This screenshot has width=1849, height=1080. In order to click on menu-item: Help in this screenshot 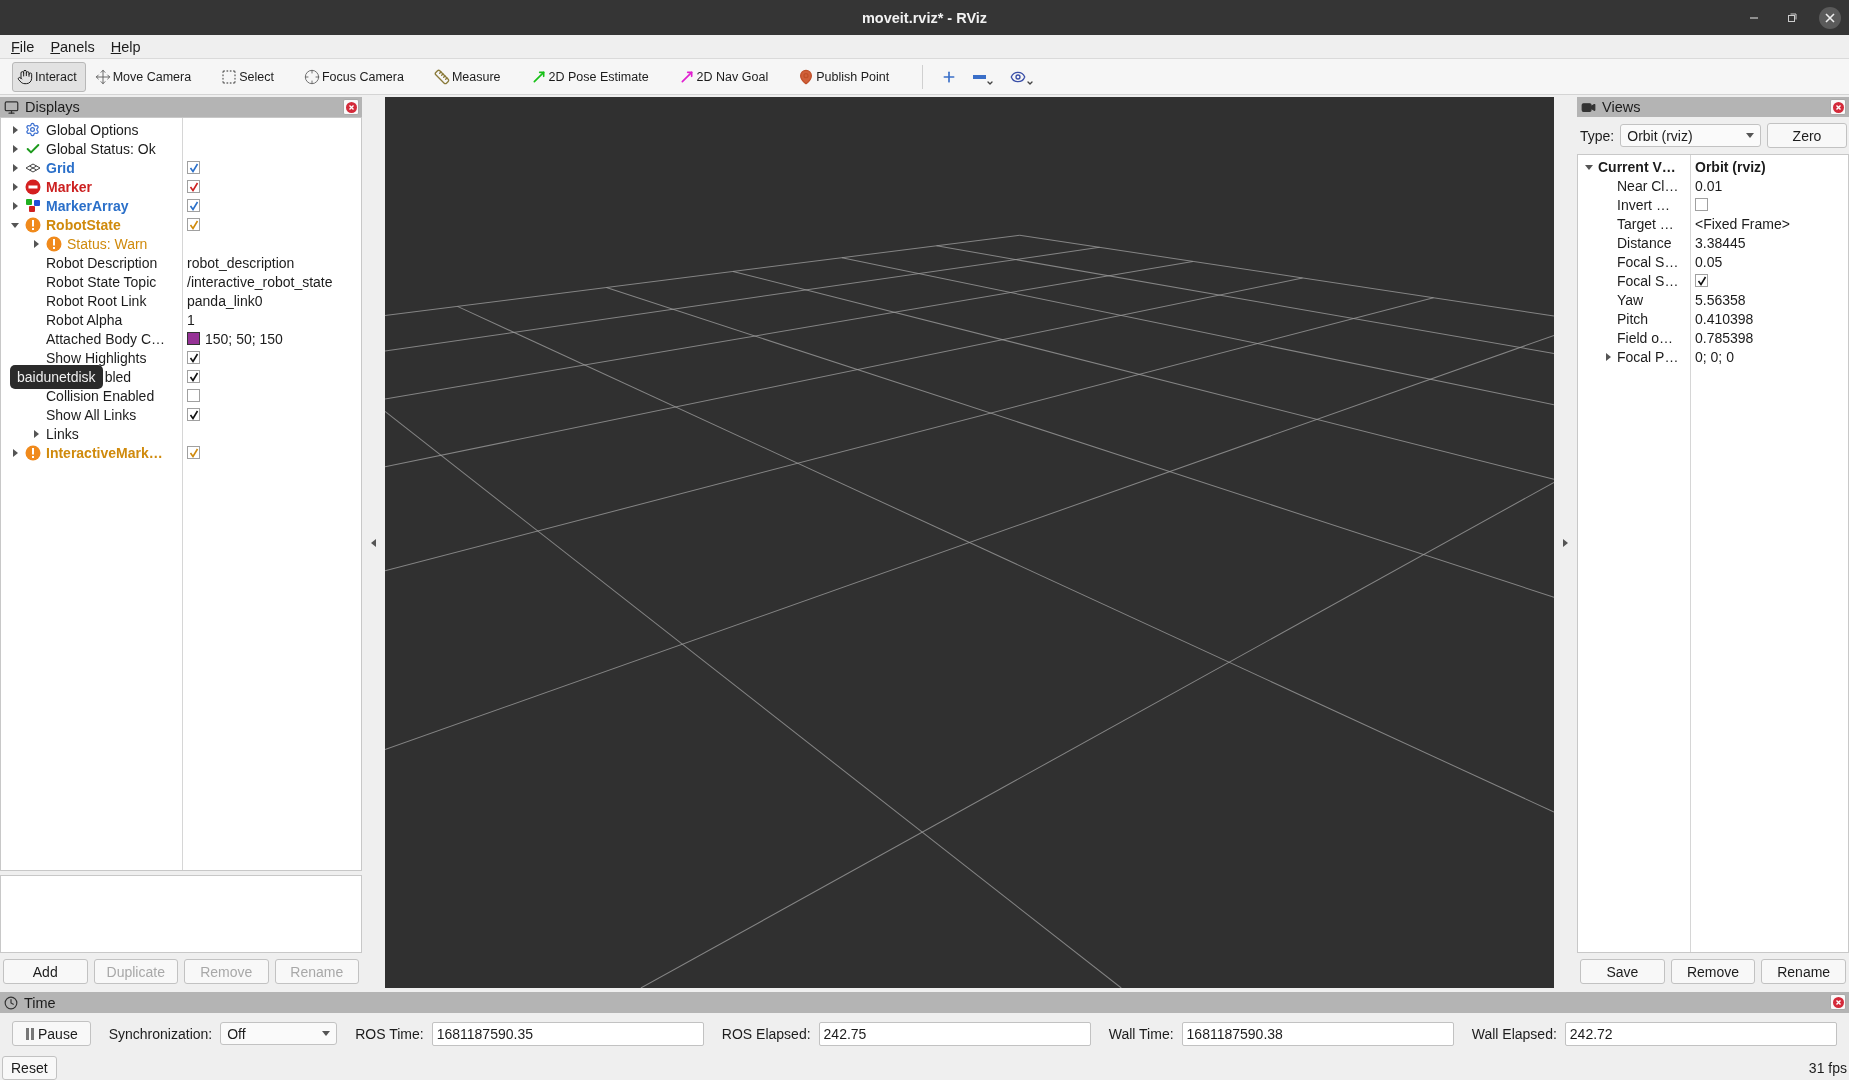, I will do `click(125, 46)`.